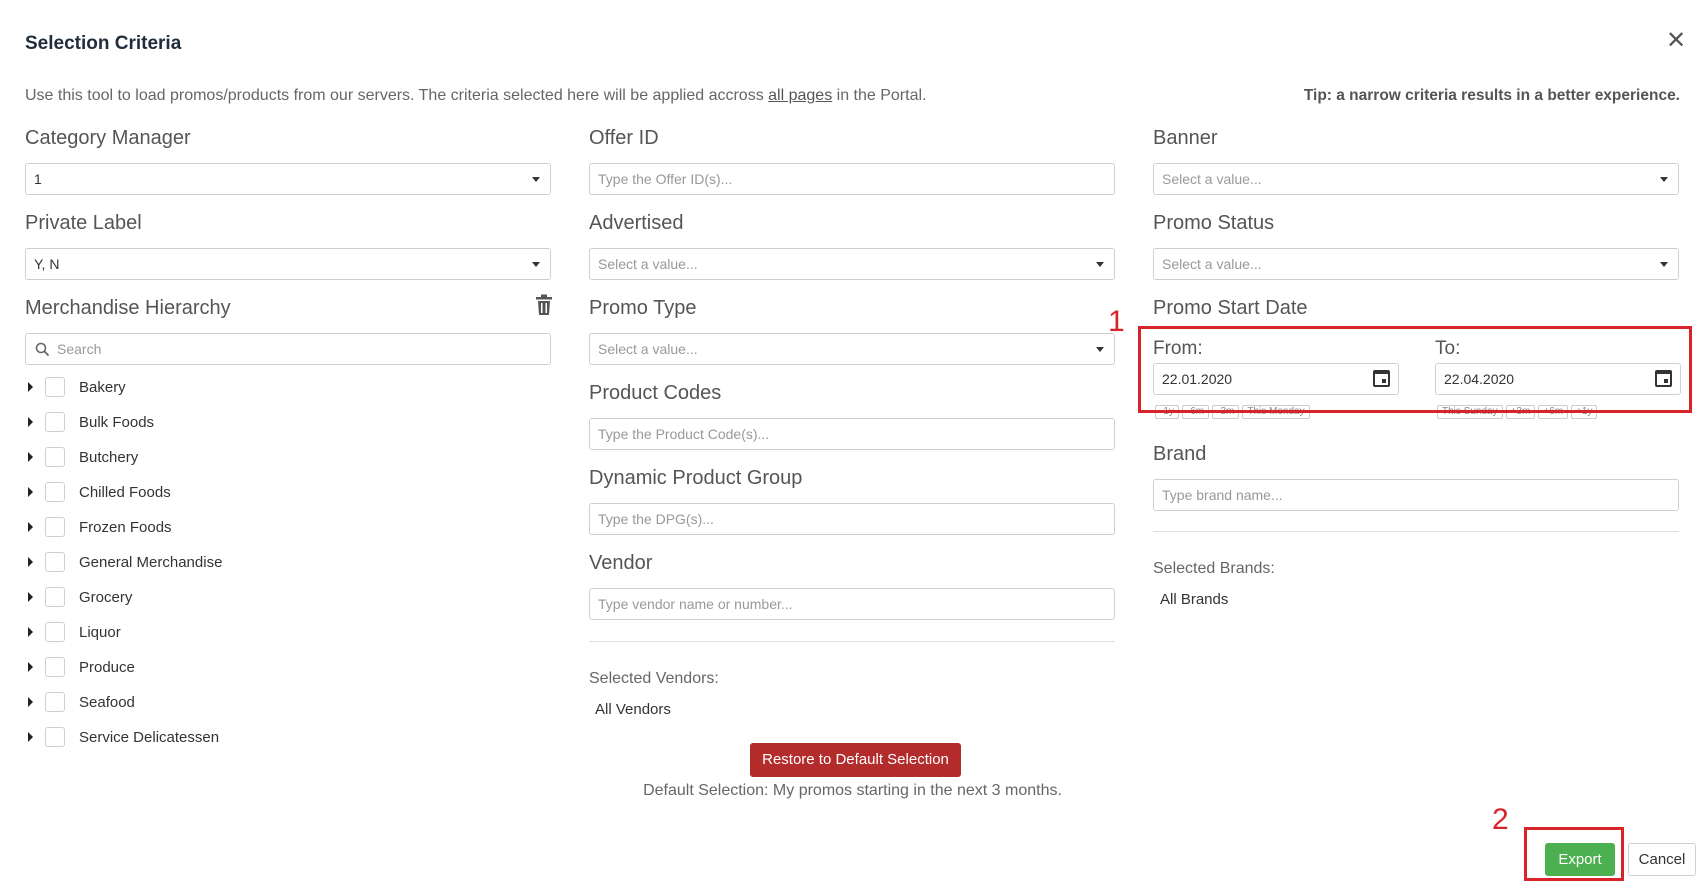 The width and height of the screenshot is (1705, 881). I want to click on tree-item: General Merchandise, so click(123, 562).